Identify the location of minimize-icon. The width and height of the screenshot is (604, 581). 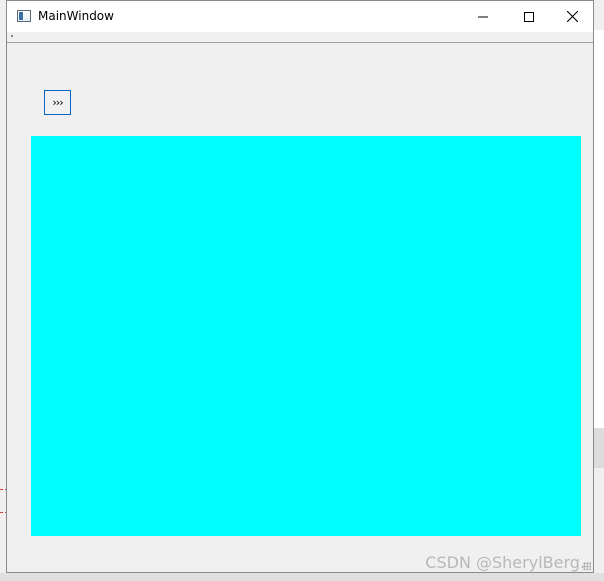
(483, 16).